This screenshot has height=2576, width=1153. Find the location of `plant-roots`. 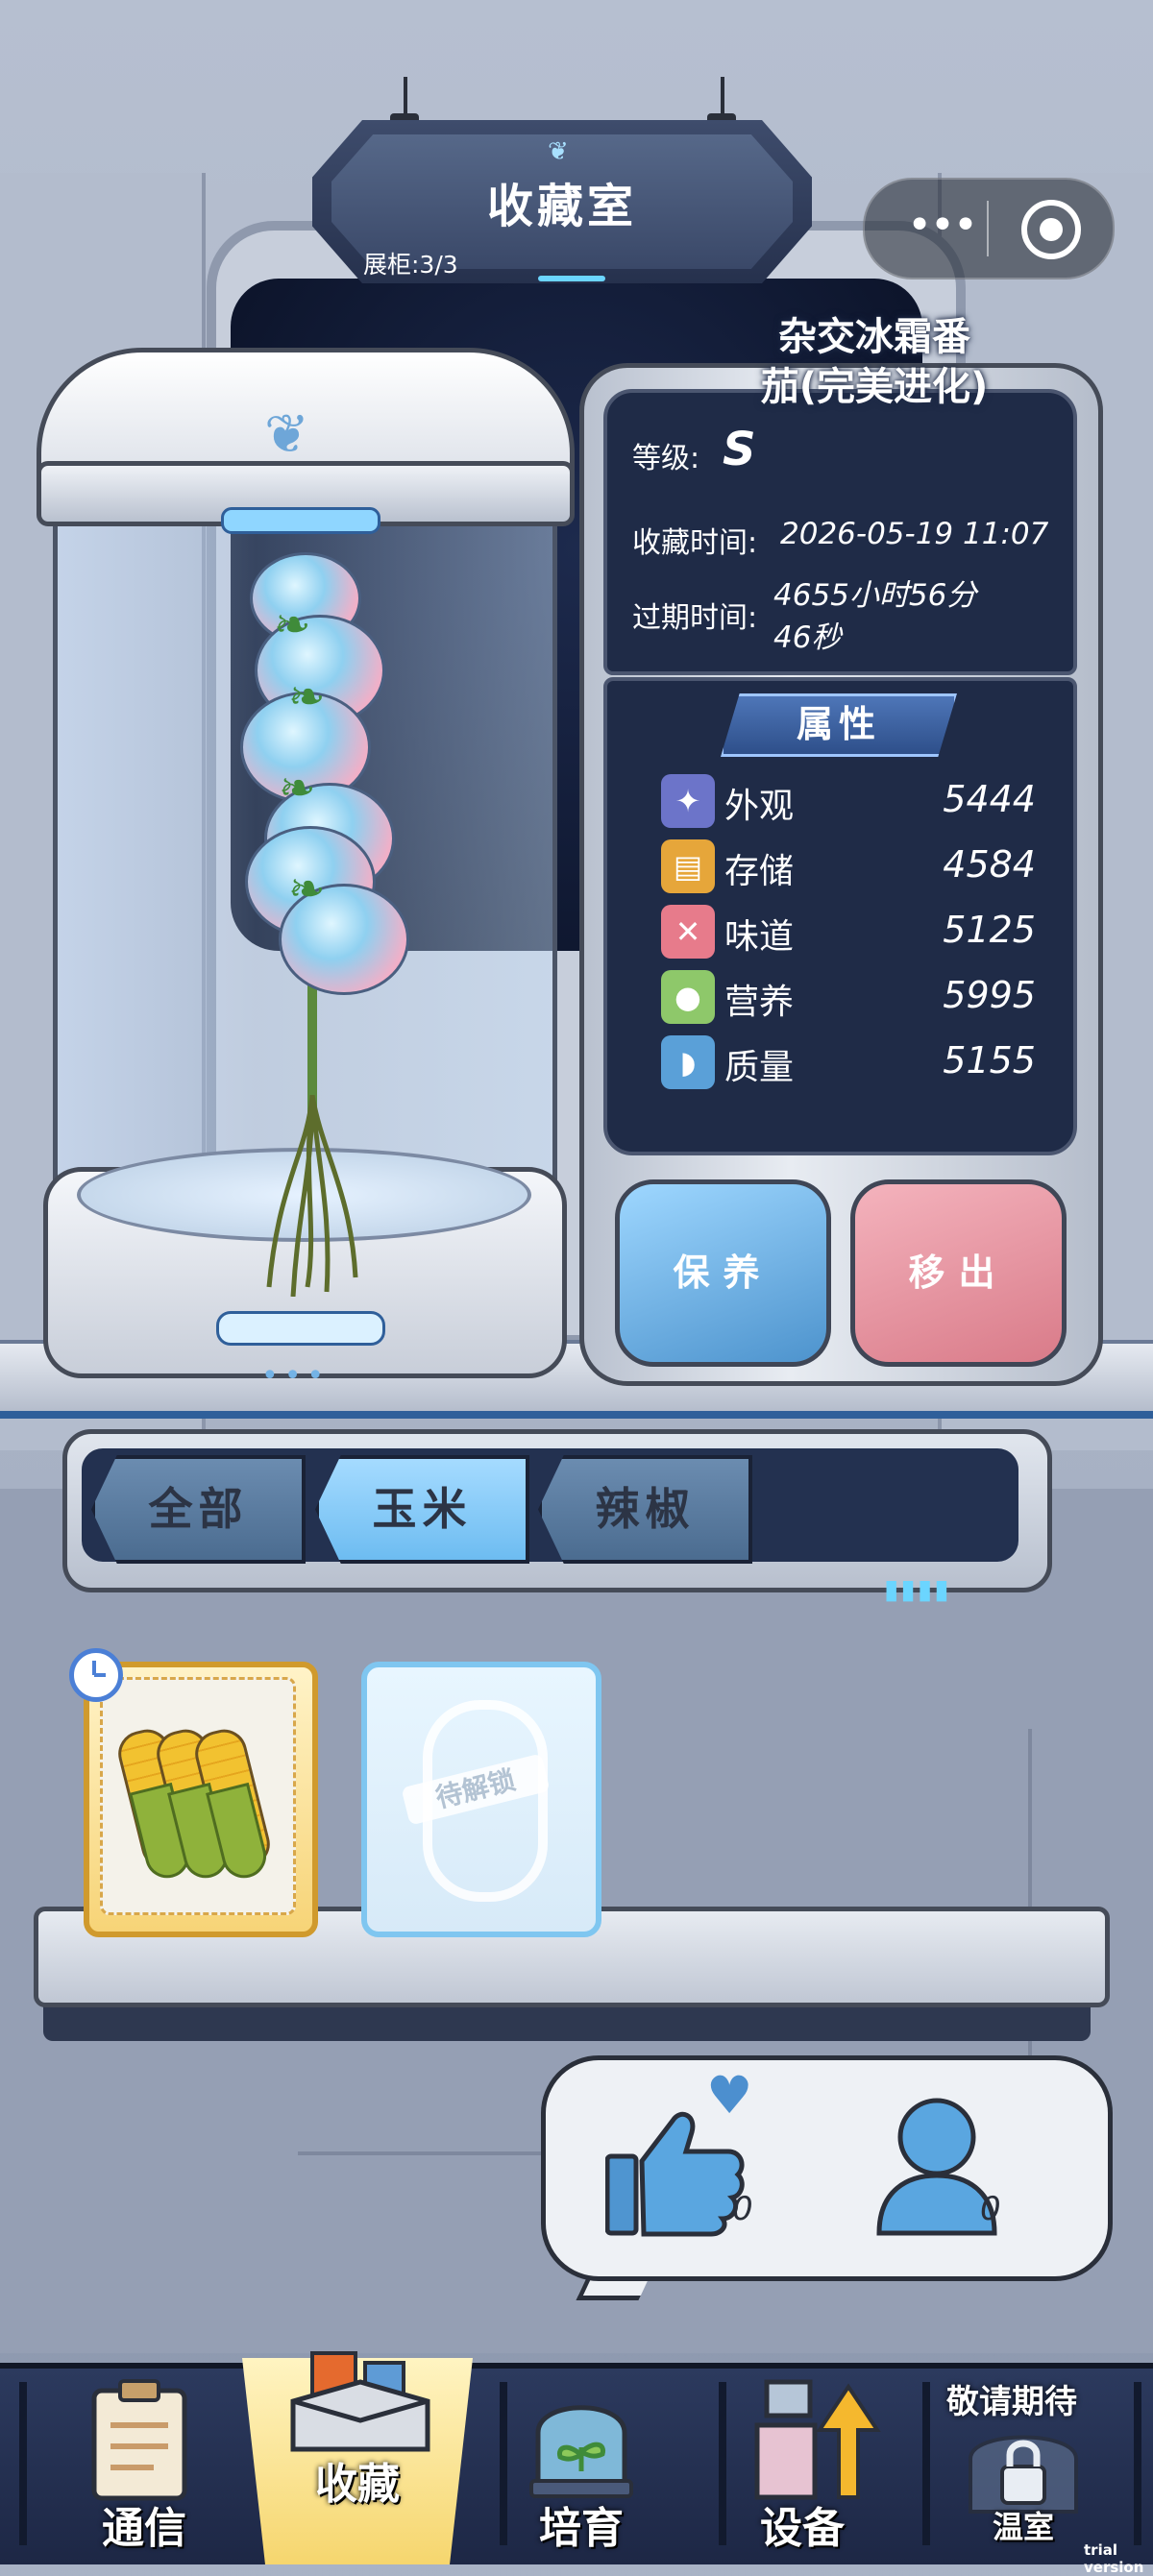

plant-roots is located at coordinates (312, 1196).